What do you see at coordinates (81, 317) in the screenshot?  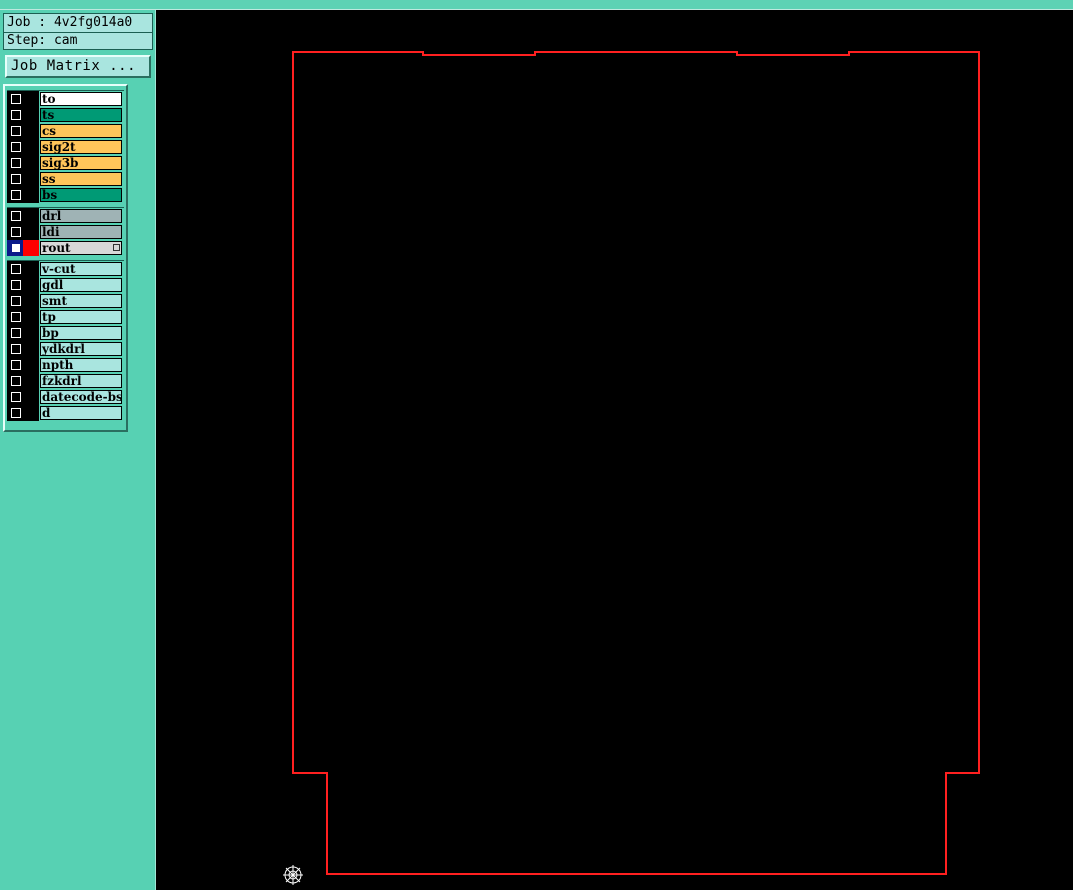 I see `layer-name-label: tp` at bounding box center [81, 317].